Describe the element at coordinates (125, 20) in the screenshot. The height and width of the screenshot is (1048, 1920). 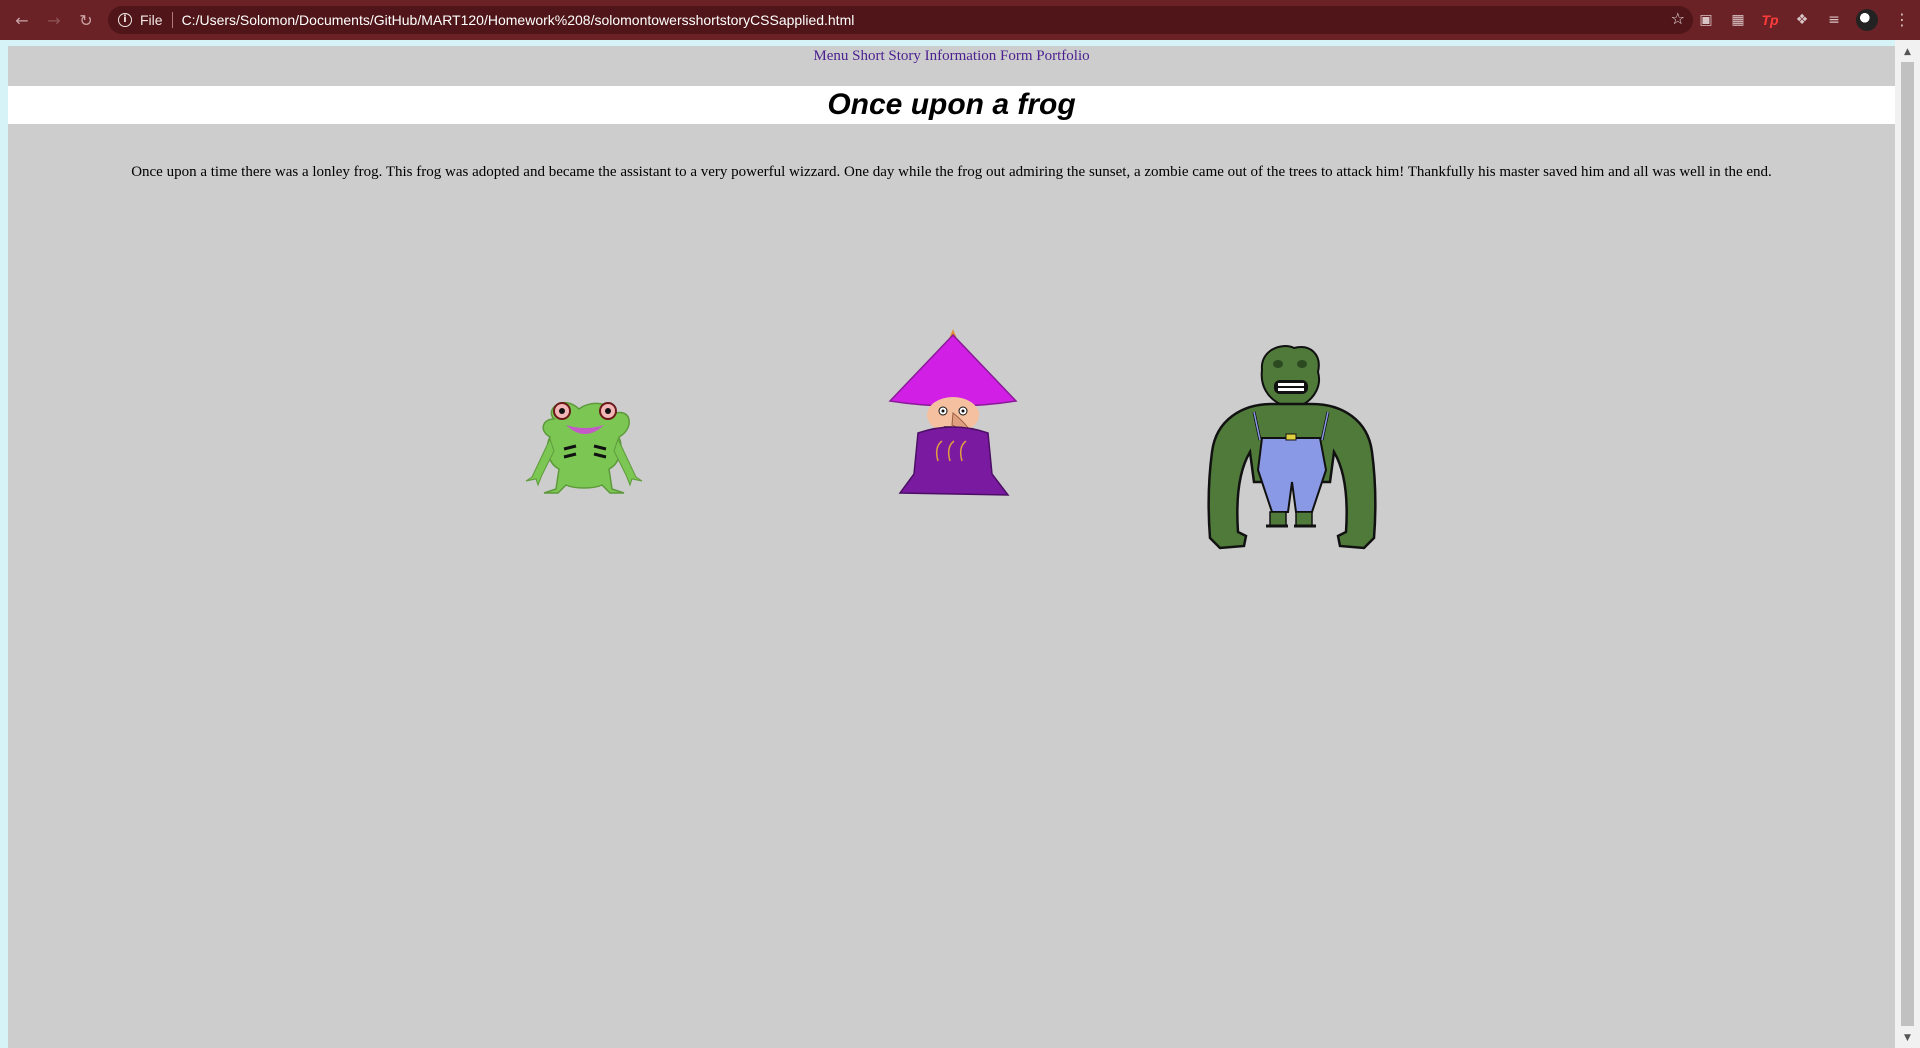
I see `info-icon: i` at that location.